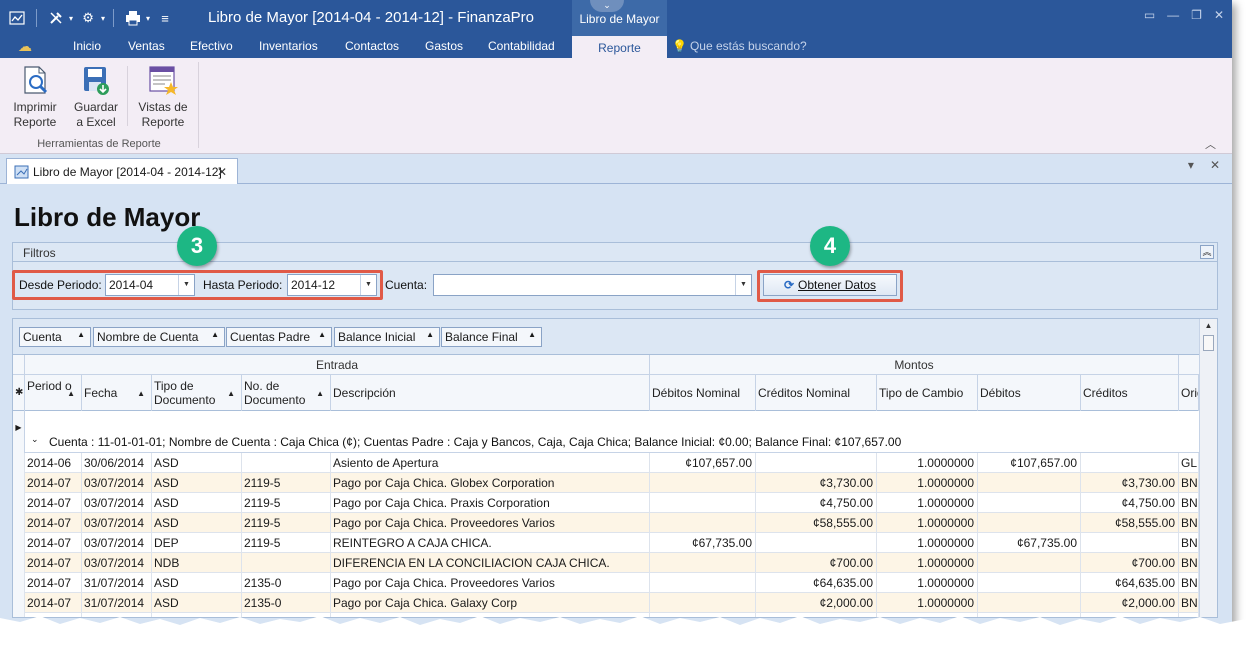 The image size is (1246, 646). What do you see at coordinates (53, 393) in the screenshot?
I see `col-periodo: Period o ▲` at bounding box center [53, 393].